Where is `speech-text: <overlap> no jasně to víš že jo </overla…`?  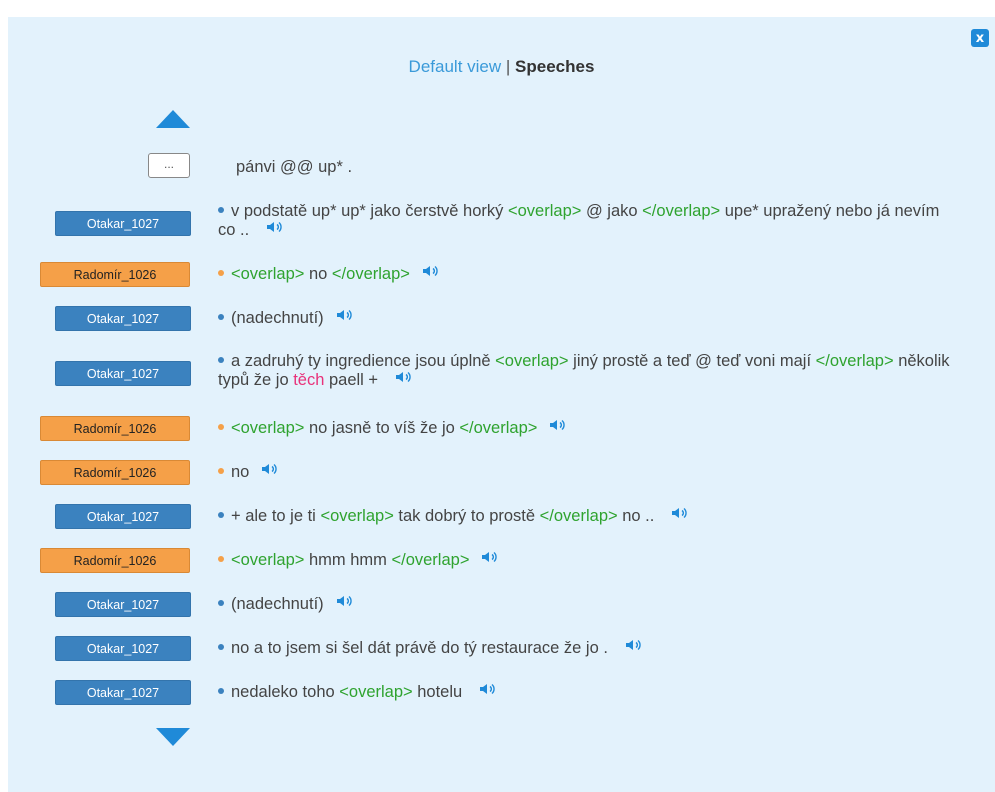 speech-text: <overlap> no jasně to víš že jo </overla… is located at coordinates (585, 428).